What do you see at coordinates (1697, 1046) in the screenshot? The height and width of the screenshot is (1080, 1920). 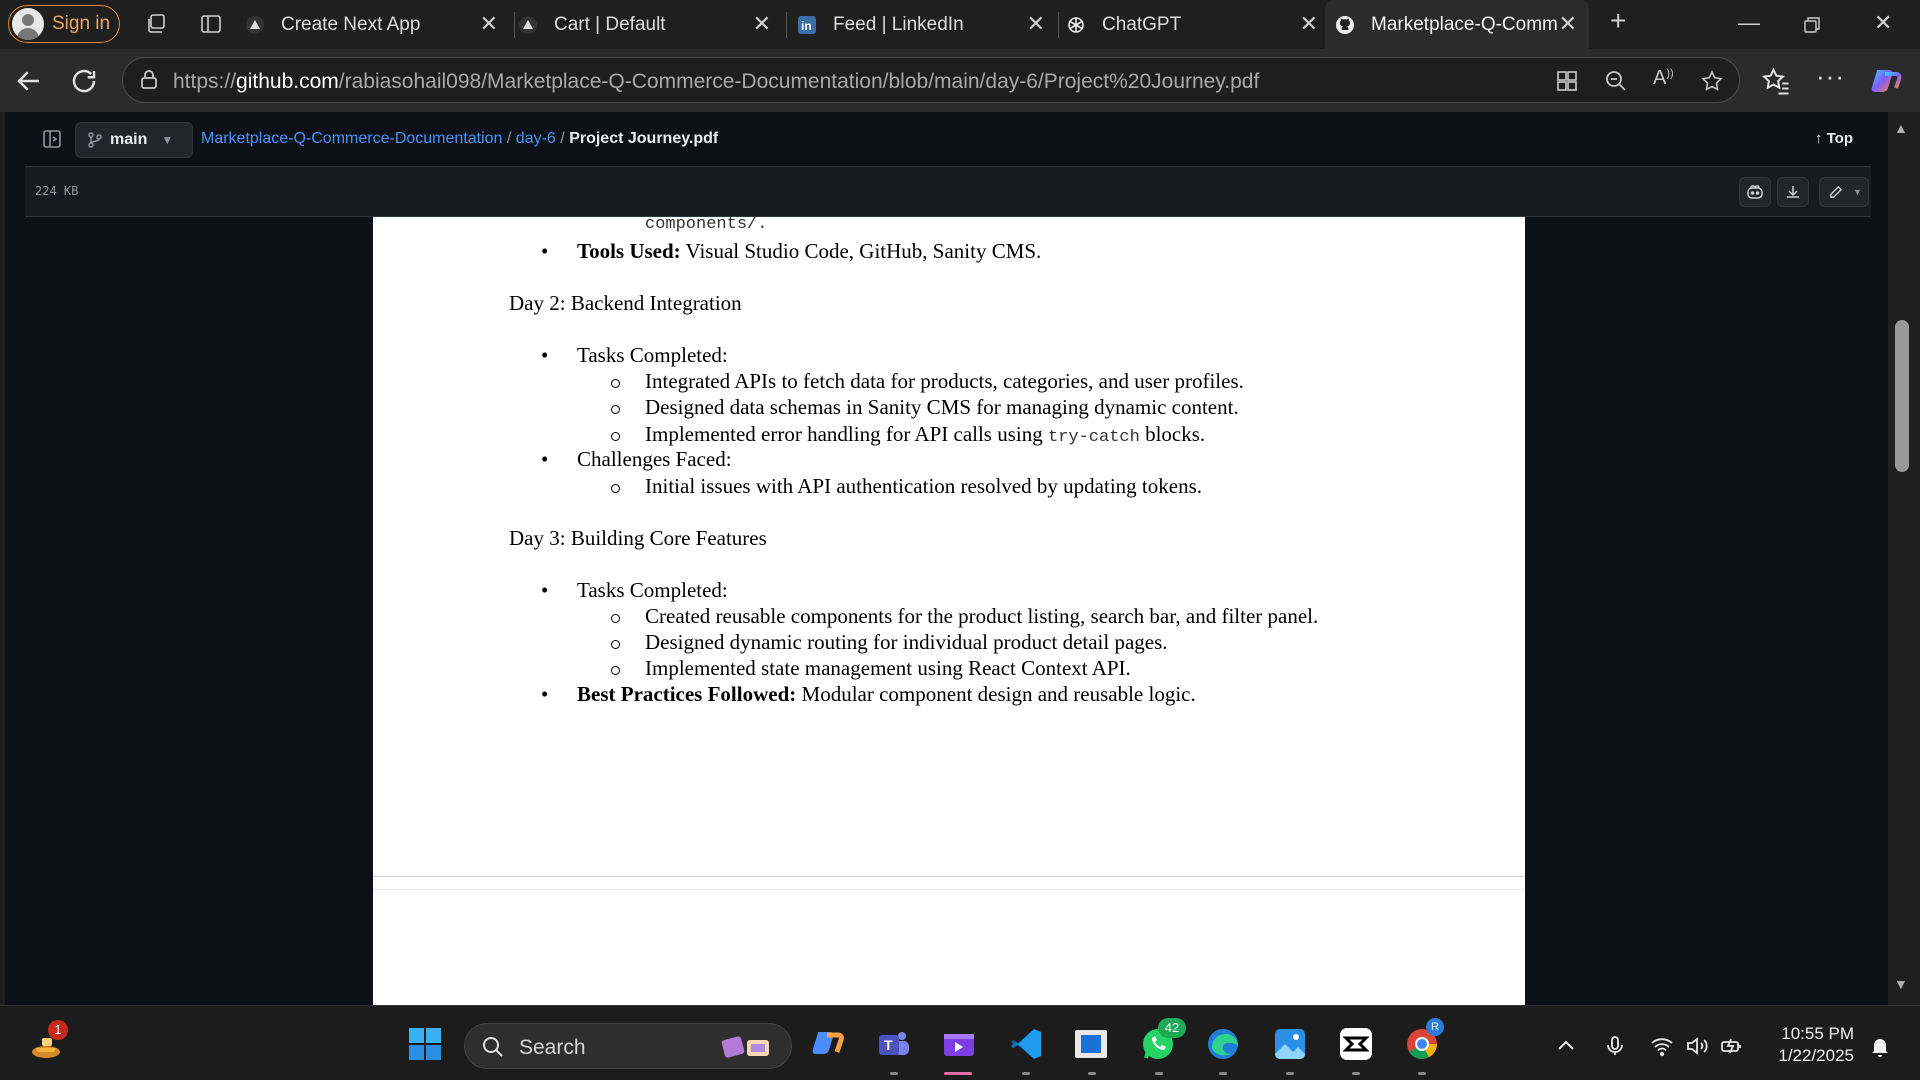 I see `volume-icon` at bounding box center [1697, 1046].